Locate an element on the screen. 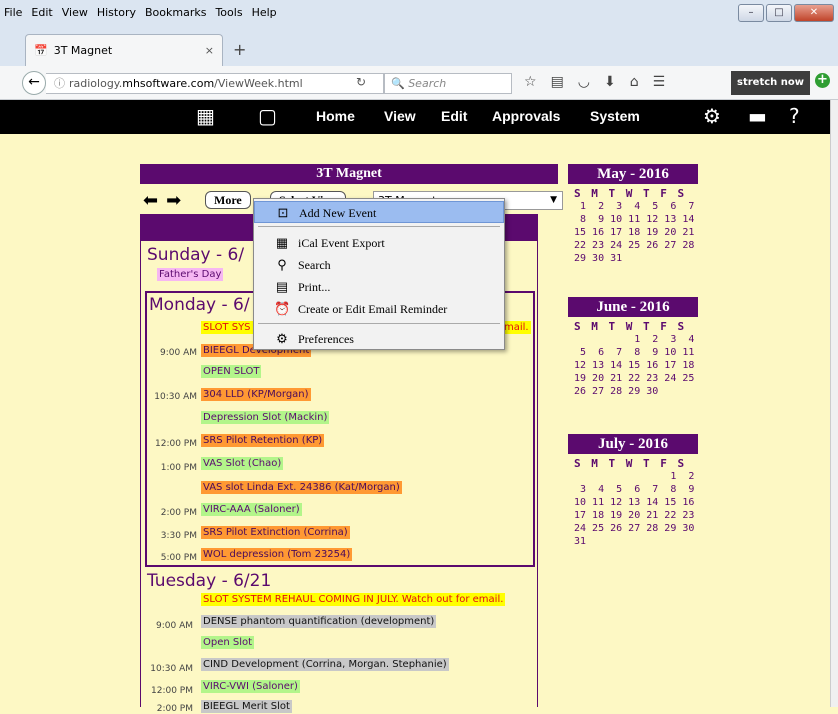 Image resolution: width=838 pixels, height=714 pixels. calendar-week: 5 6 7 8 9 10 11 is located at coordinates (633, 352).